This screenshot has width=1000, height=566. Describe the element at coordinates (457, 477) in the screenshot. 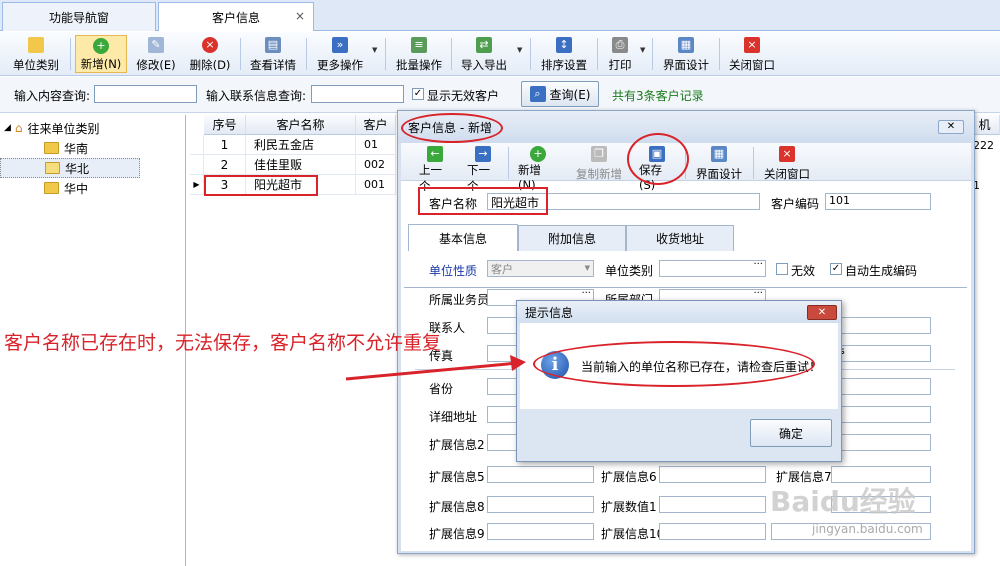

I see `ext5-label: 扩展信息5` at that location.